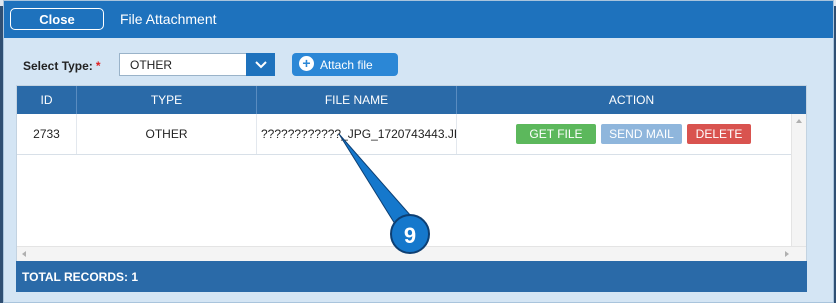 This screenshot has height=303, width=836. What do you see at coordinates (821, 278) in the screenshot?
I see `footer-right-strip` at bounding box center [821, 278].